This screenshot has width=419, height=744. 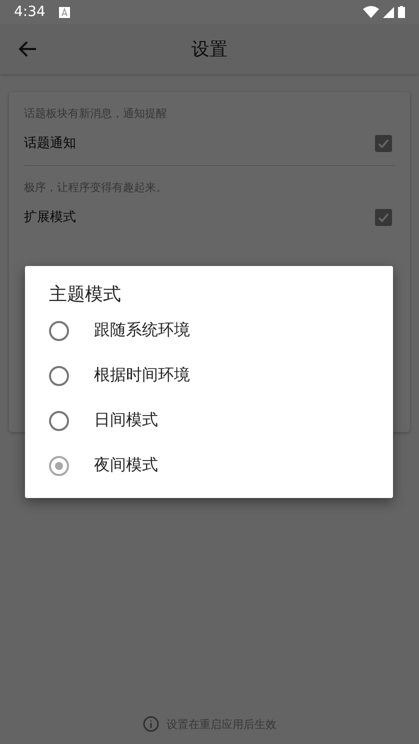 I want to click on option-label: 跟随系统环境, so click(x=142, y=330).